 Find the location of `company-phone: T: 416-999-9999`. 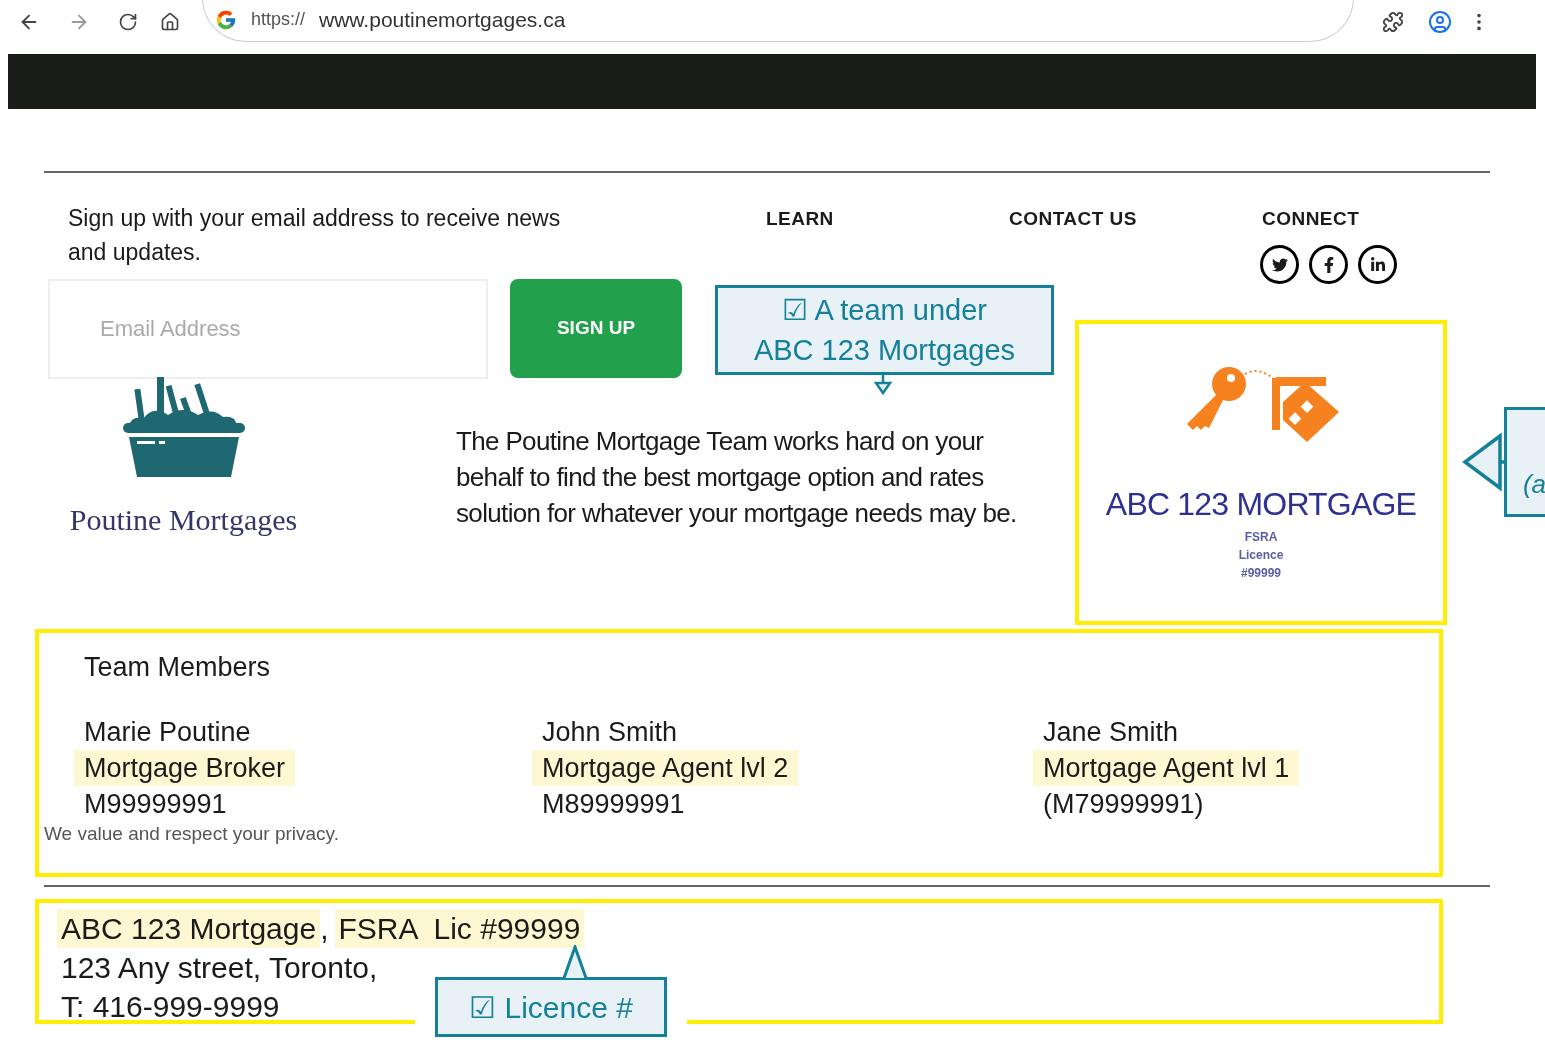

company-phone: T: 416-999-9999 is located at coordinates (170, 1007).